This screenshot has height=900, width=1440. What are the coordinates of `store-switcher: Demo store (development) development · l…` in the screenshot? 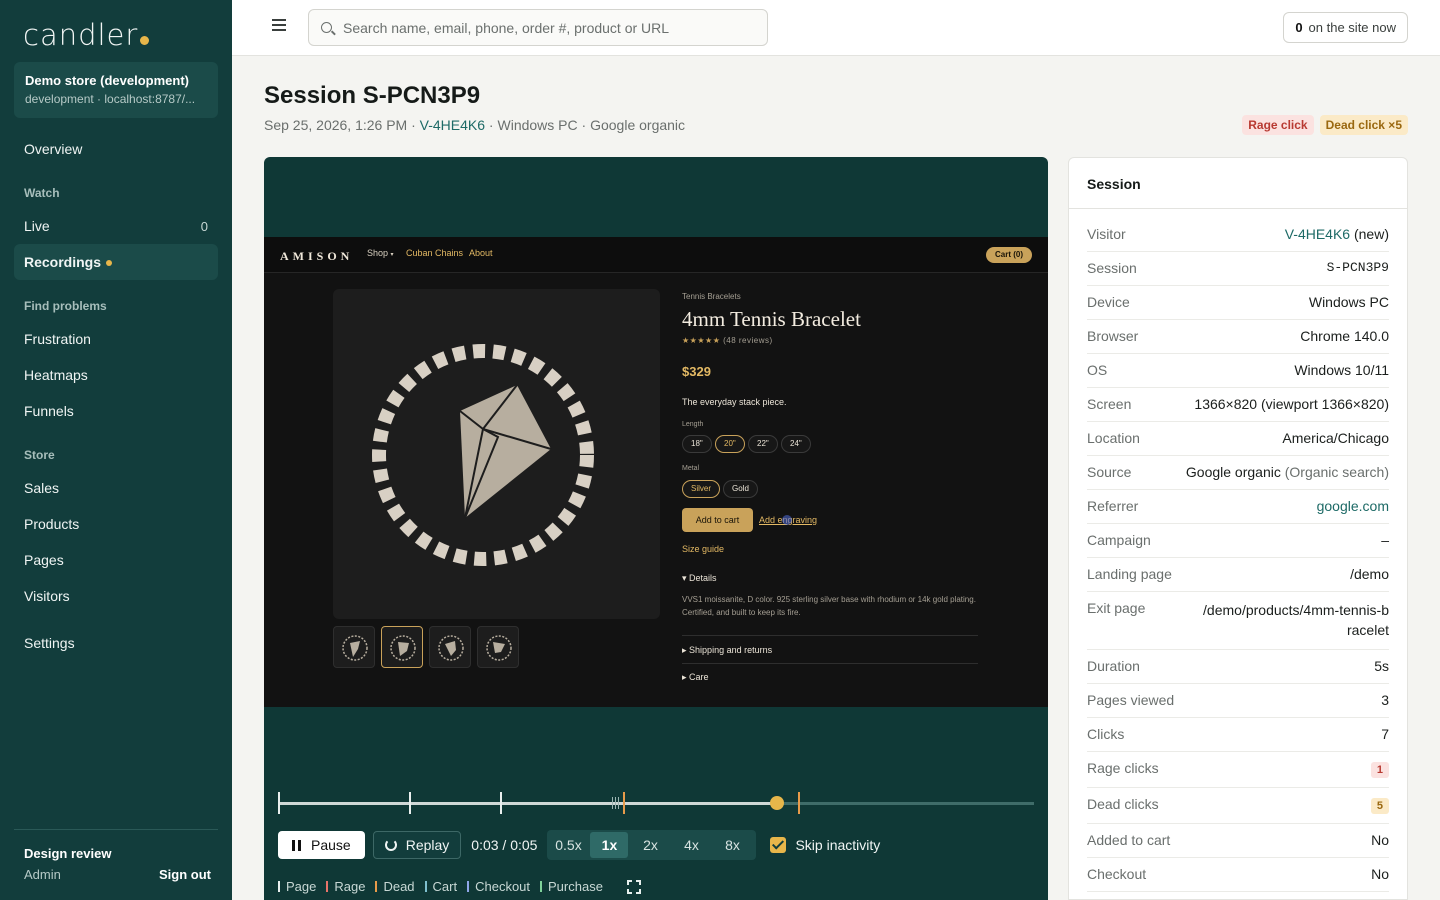 It's located at (116, 90).